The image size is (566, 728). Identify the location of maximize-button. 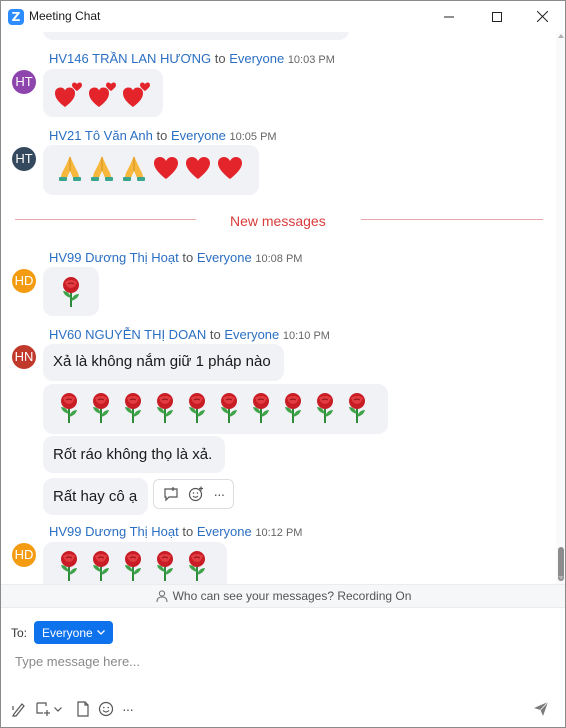
(497, 16).